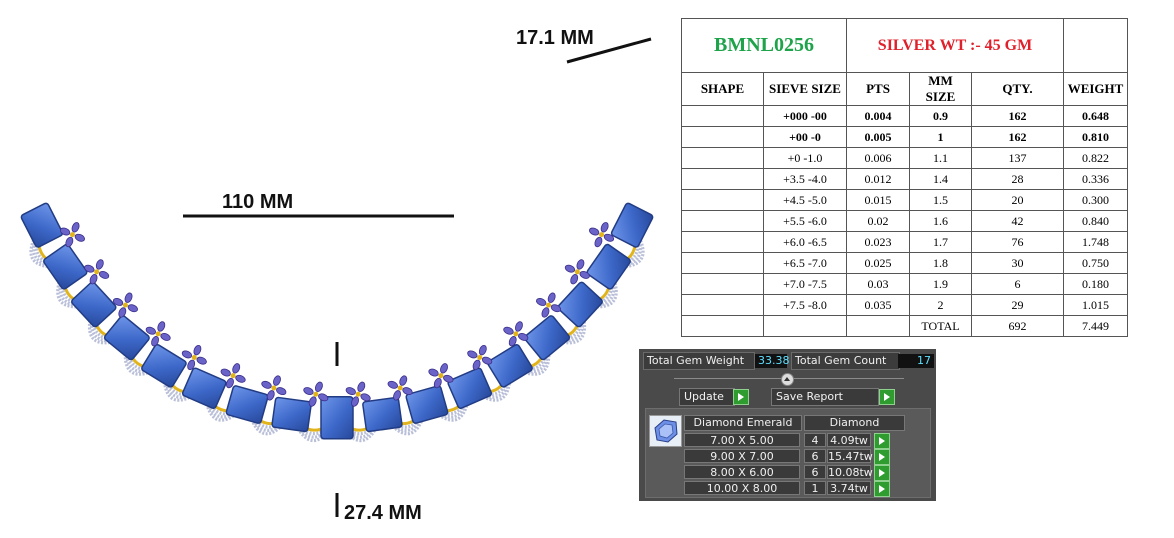 The image size is (1174, 538). Describe the element at coordinates (904, 89) in the screenshot. I see `table-header-row: SHAPE SIEVE SIZE PTS MM SIZE QTY. WEIGHT` at that location.